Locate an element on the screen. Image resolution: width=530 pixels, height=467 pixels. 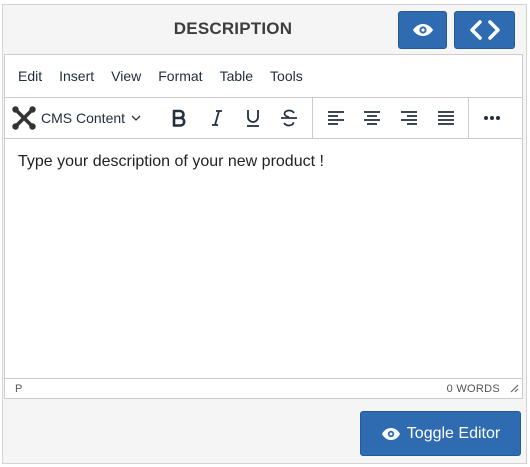
align-right-icon is located at coordinates (409, 118).